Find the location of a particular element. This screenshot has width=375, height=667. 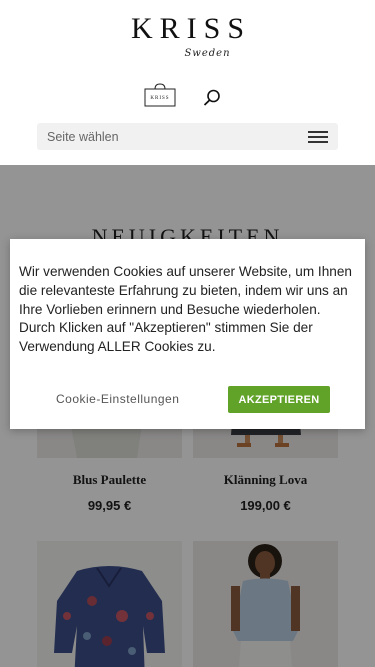

search-icon is located at coordinates (212, 98).